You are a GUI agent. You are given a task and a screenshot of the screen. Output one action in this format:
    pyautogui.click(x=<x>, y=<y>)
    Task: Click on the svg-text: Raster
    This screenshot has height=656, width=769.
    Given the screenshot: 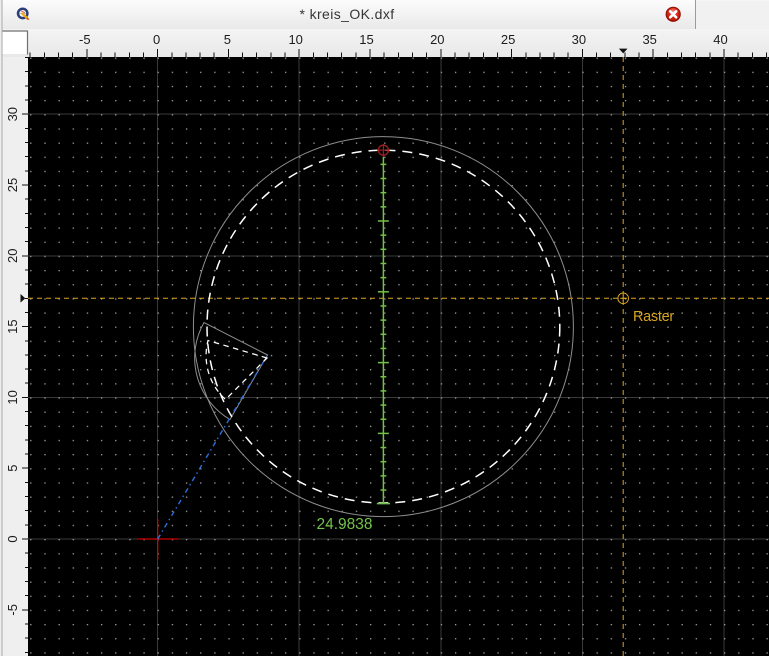 What is the action you would take?
    pyautogui.click(x=653, y=317)
    